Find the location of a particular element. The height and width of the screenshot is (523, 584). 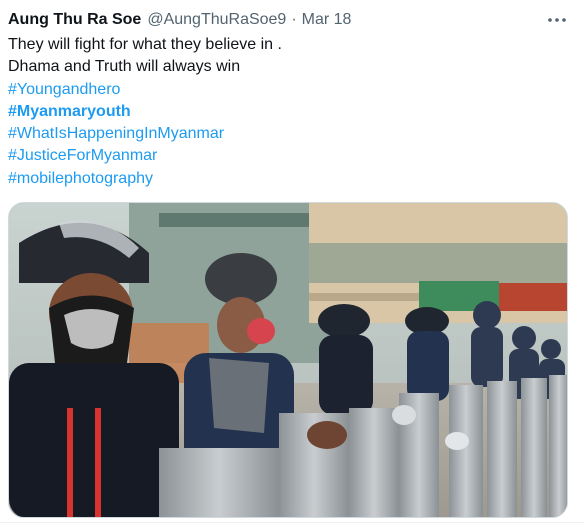

more-horizontal-icon is located at coordinates (557, 20).